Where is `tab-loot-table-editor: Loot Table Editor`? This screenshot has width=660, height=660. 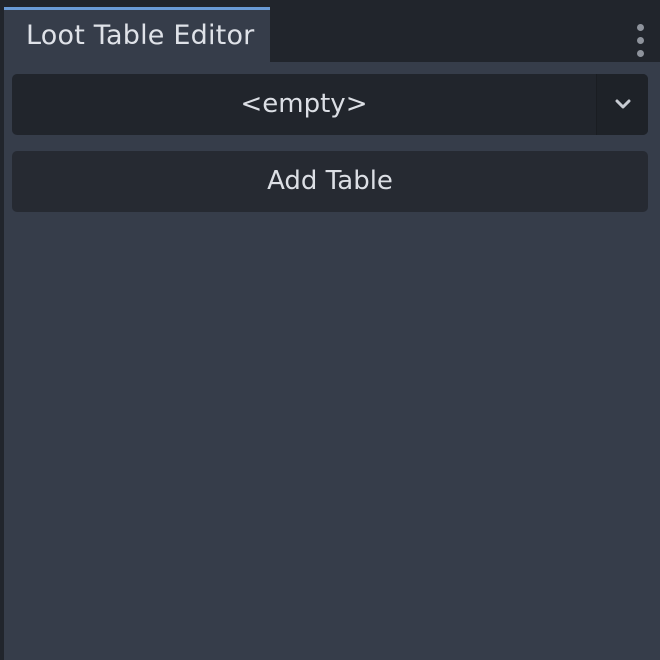 tab-loot-table-editor: Loot Table Editor is located at coordinates (137, 34).